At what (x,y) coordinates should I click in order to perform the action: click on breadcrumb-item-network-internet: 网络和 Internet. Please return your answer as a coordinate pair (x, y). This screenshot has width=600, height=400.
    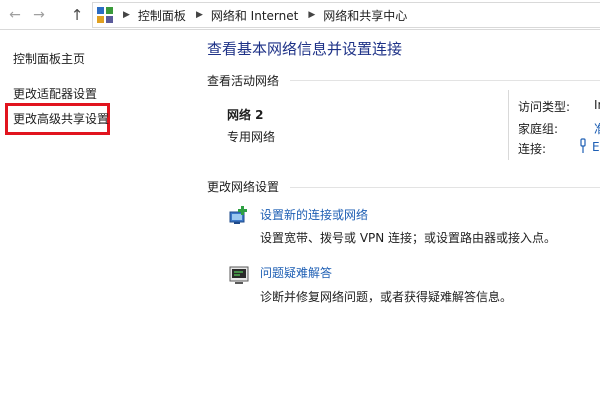
    Looking at the image, I should click on (254, 15).